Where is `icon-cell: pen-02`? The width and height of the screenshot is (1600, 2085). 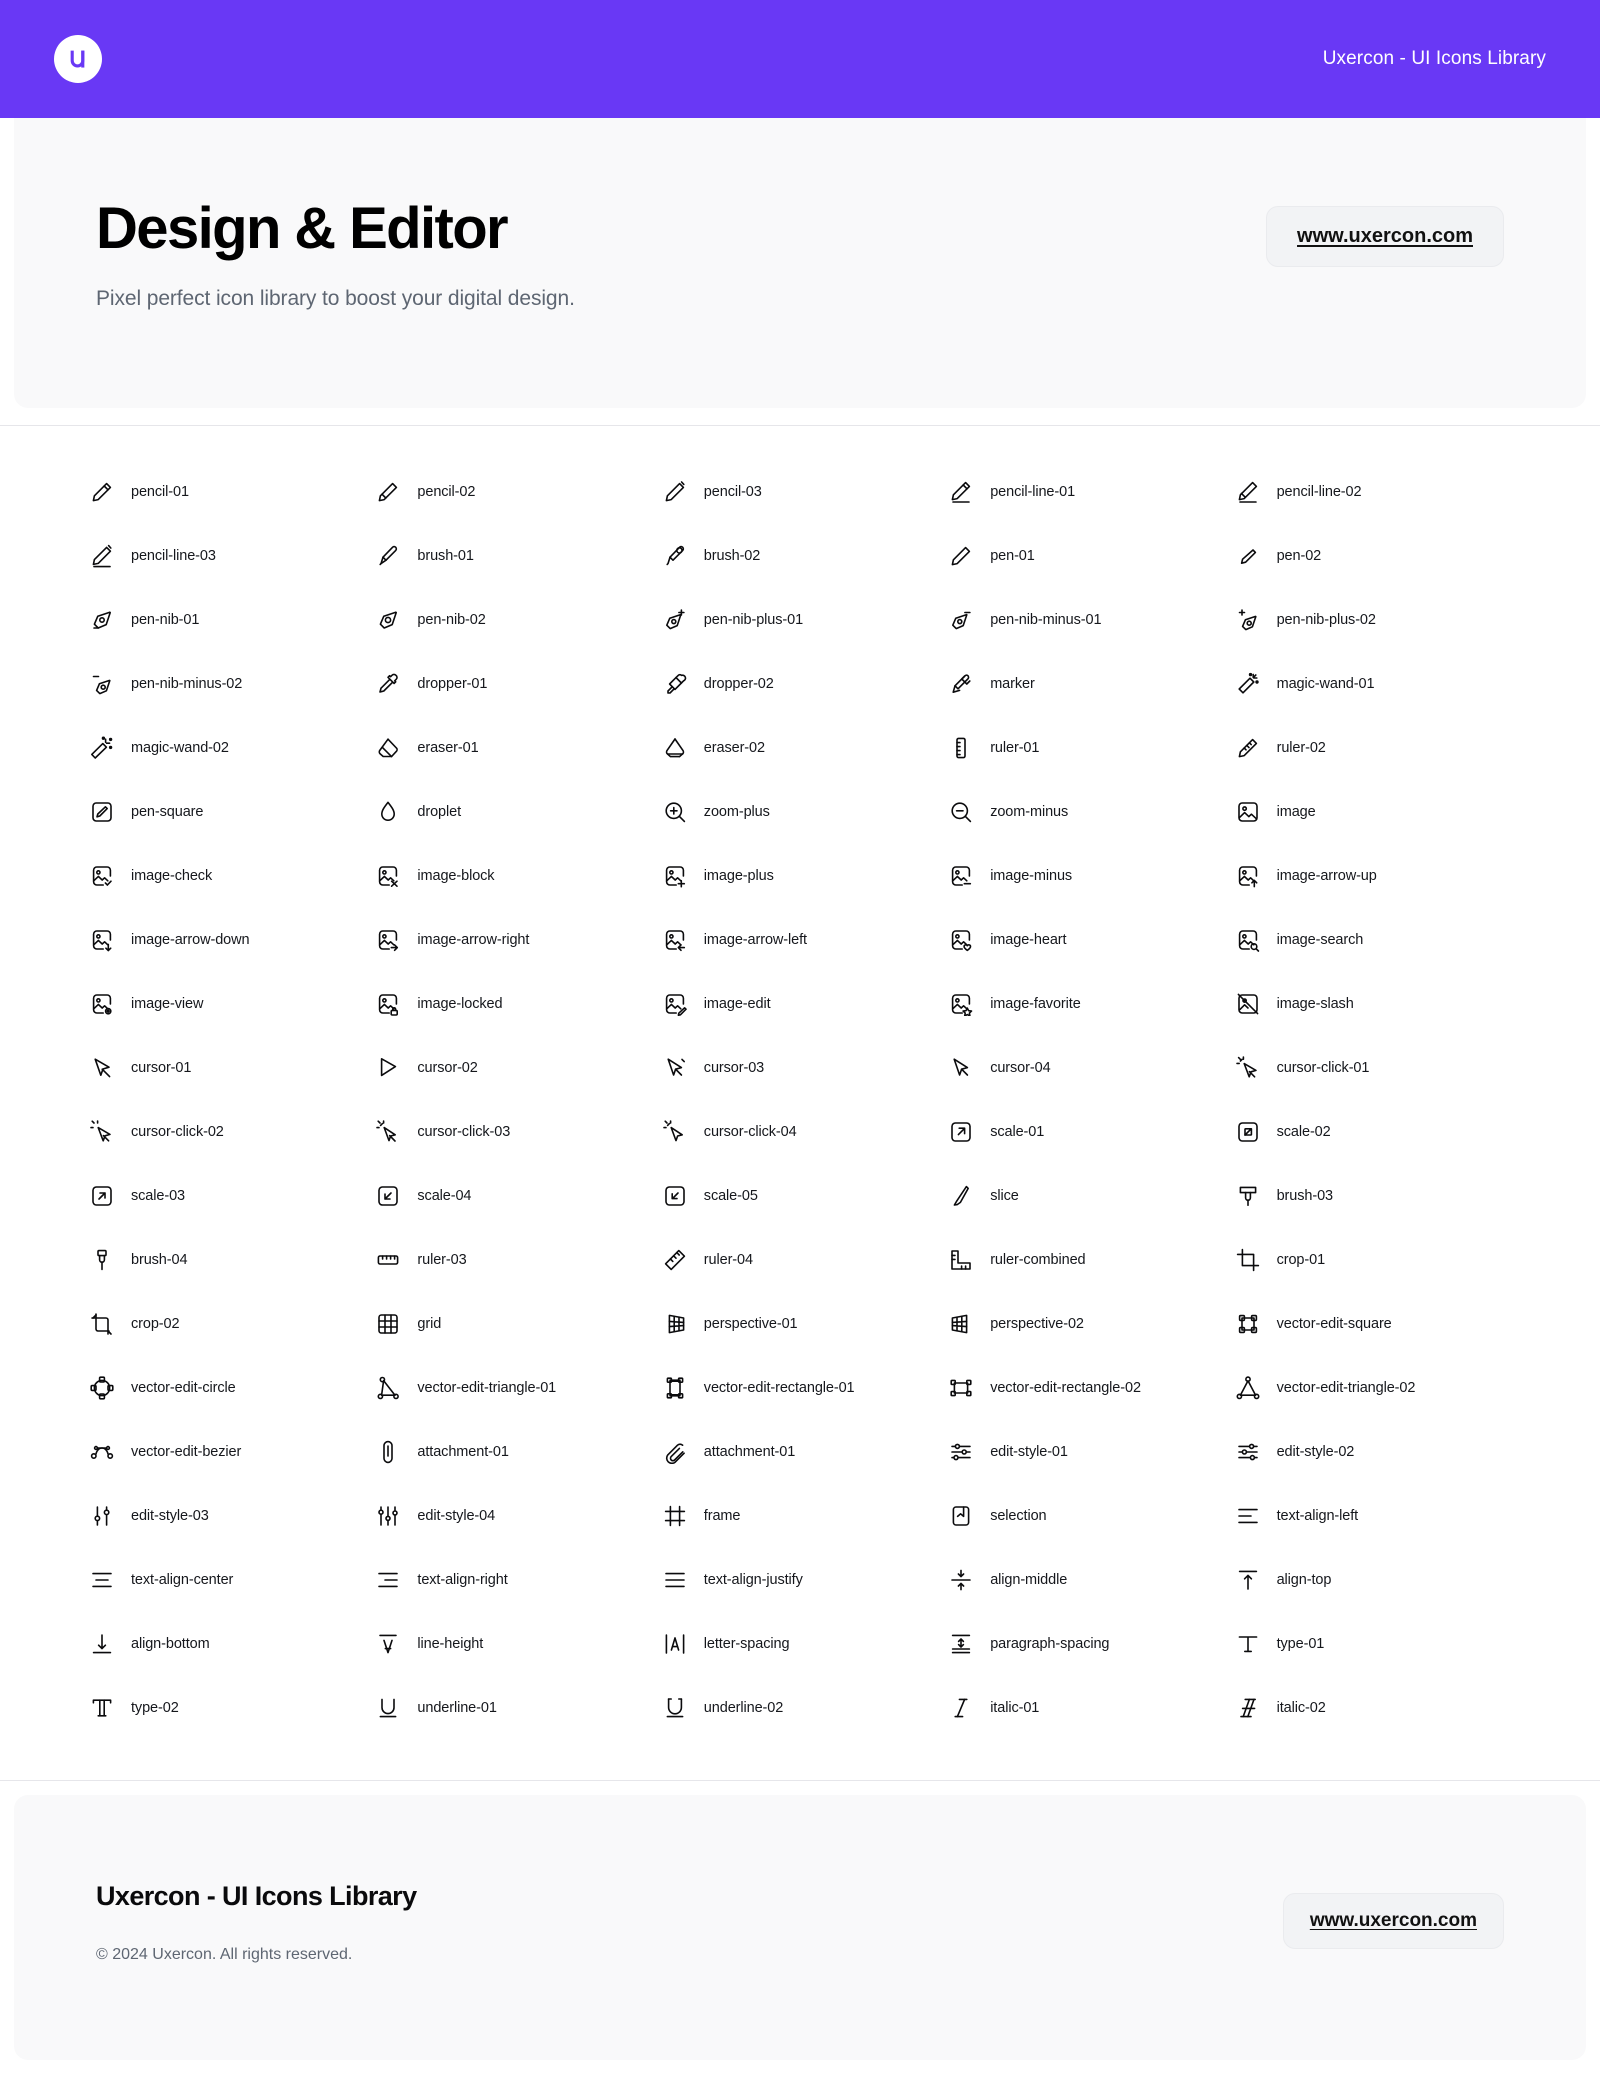 icon-cell: pen-02 is located at coordinates (1379, 556).